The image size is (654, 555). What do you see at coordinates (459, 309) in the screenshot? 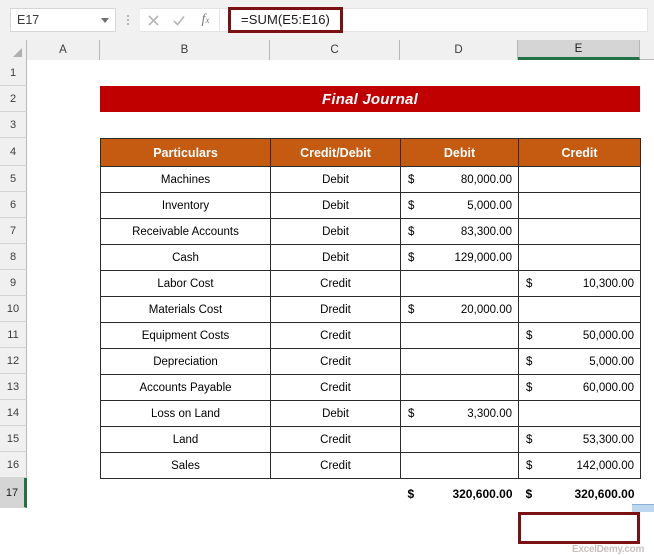
I see `cell-debit: $20,000.00` at bounding box center [459, 309].